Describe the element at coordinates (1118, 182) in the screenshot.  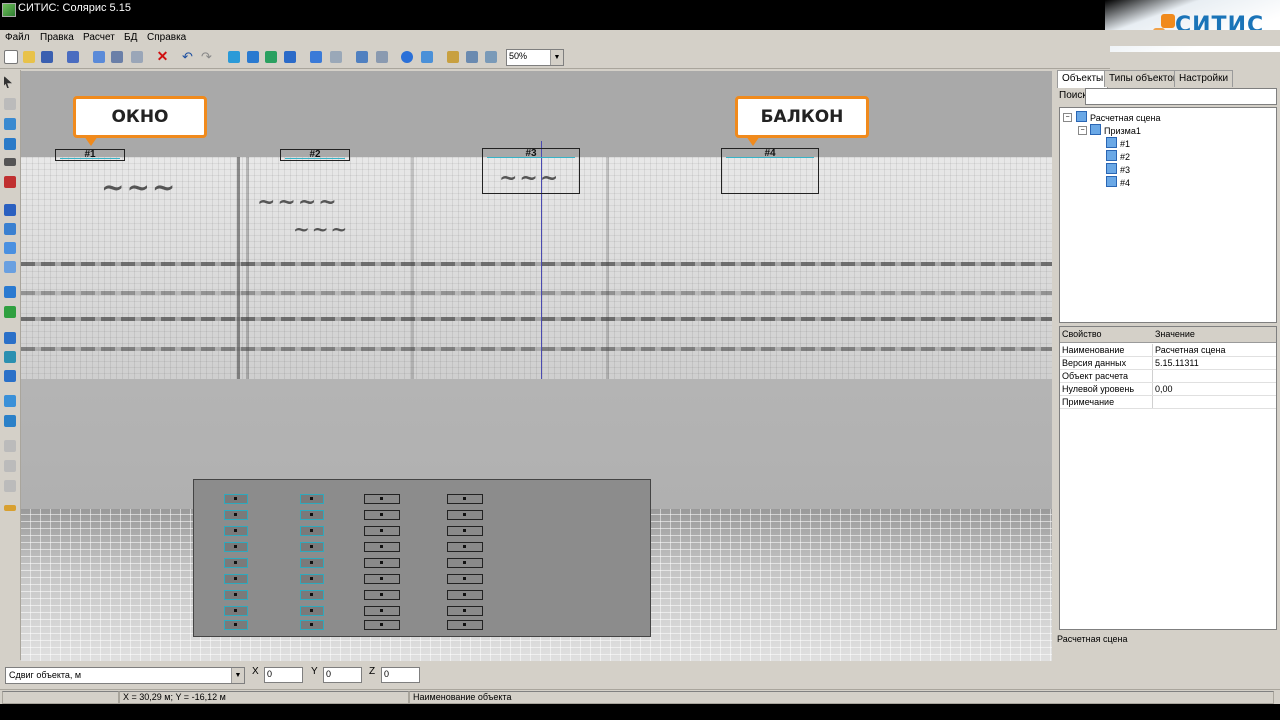
I see `tree-item-4: #4` at that location.